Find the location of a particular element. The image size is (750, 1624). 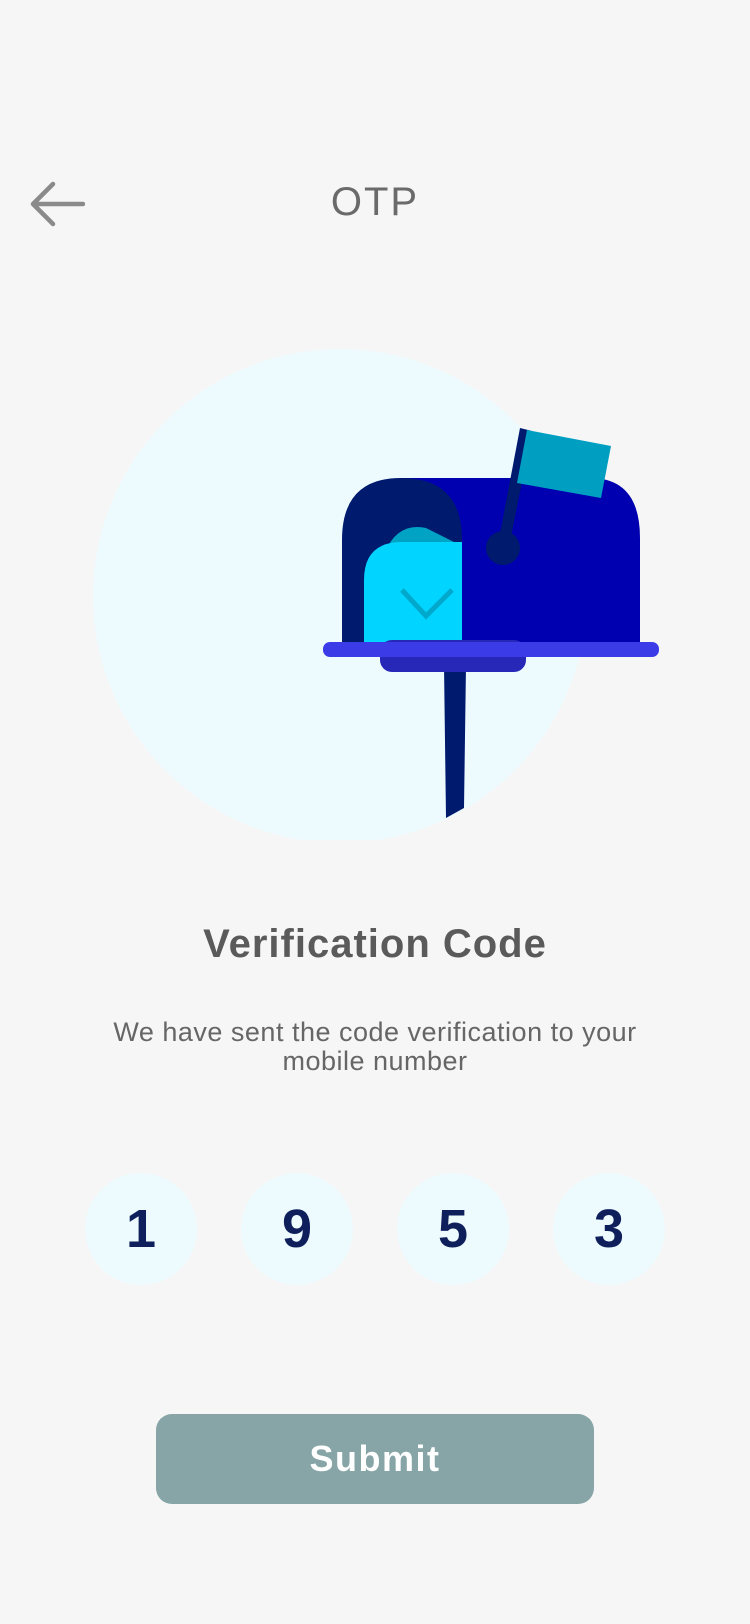

flag-pivot is located at coordinates (503, 548).